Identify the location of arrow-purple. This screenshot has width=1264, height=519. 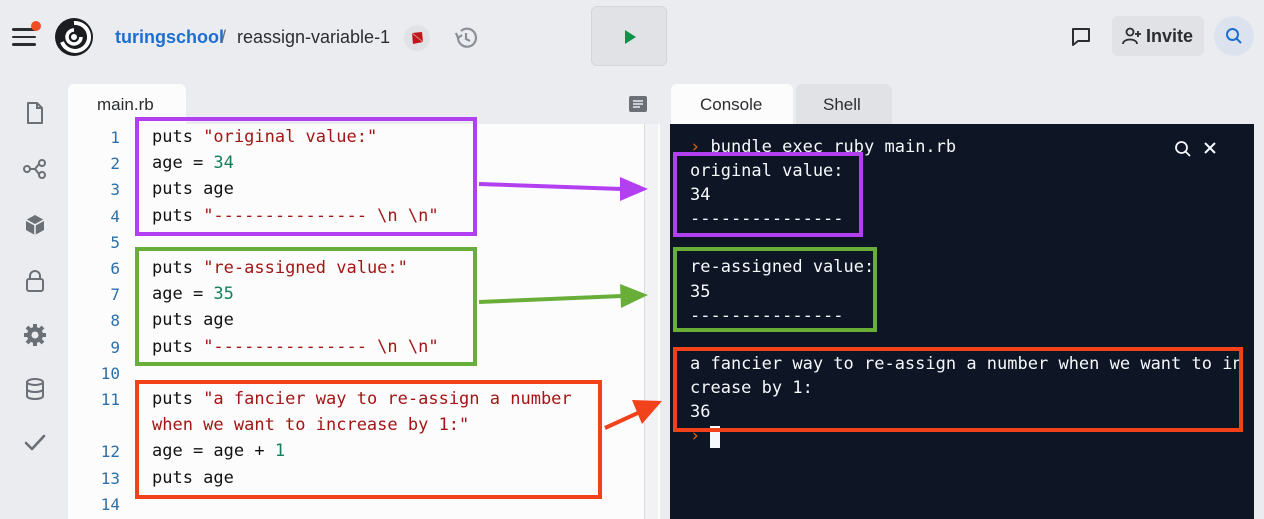
(550, 186).